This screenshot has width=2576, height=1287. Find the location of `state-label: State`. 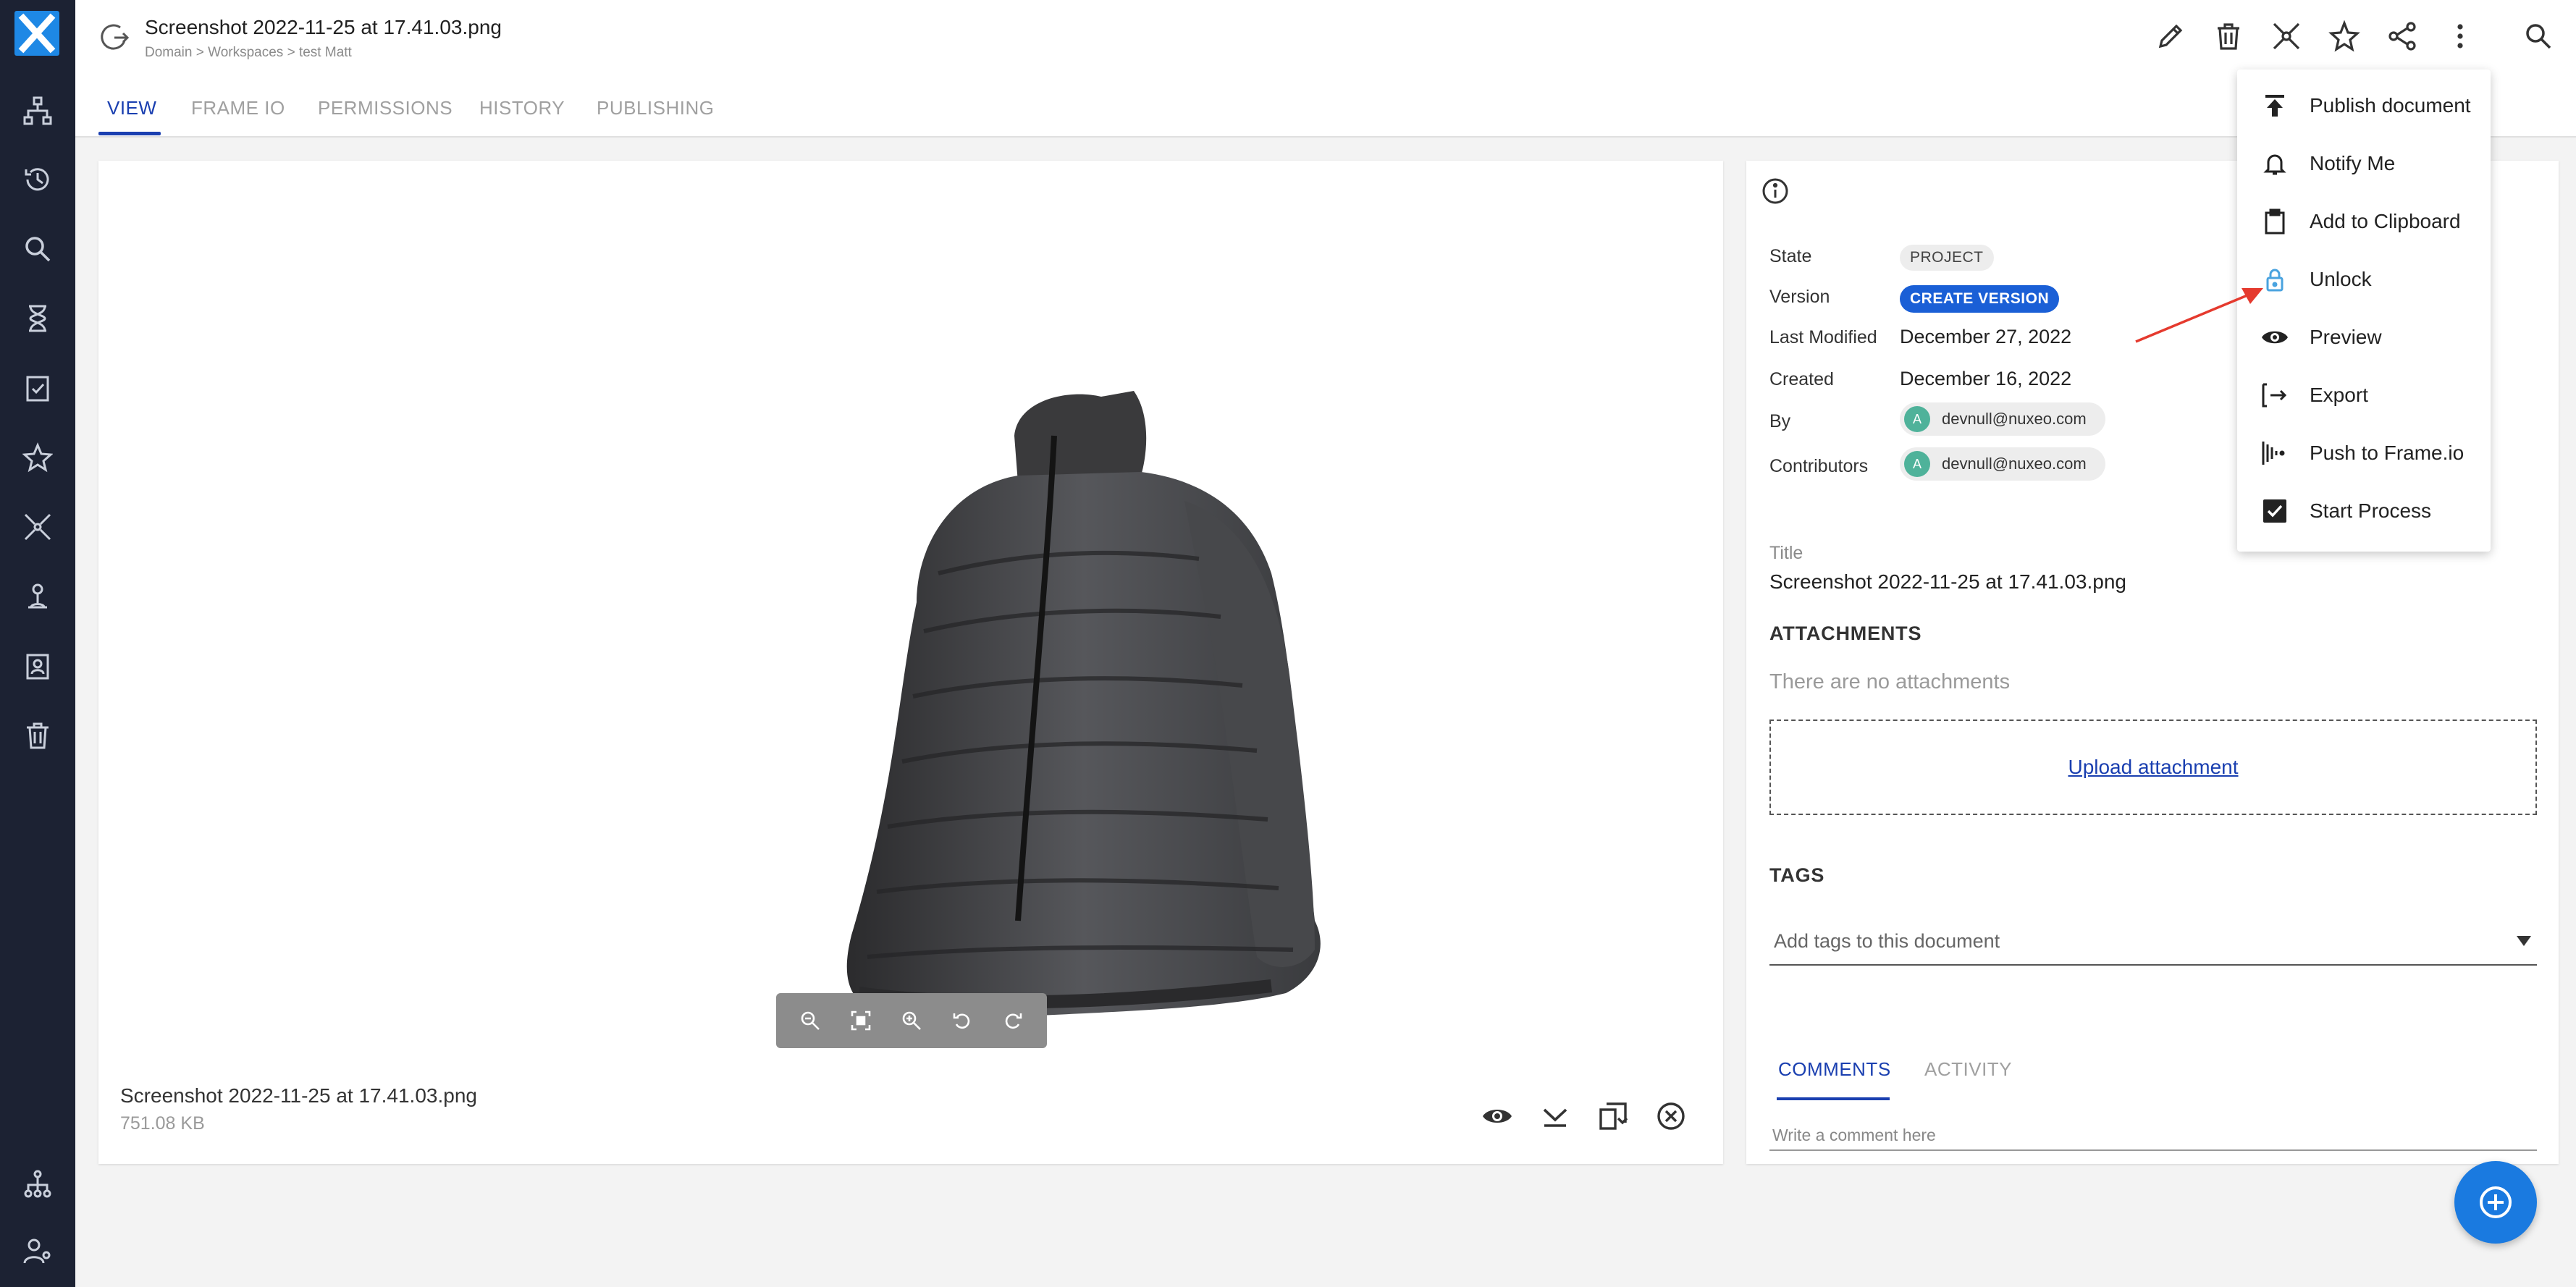

state-label: State is located at coordinates (1790, 256).